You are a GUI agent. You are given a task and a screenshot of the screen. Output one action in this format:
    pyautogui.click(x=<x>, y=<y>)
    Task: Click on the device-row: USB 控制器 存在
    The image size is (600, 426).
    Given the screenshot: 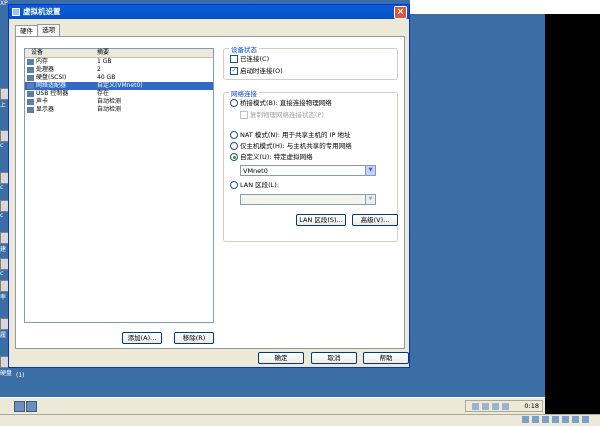 What is the action you would take?
    pyautogui.click(x=119, y=94)
    